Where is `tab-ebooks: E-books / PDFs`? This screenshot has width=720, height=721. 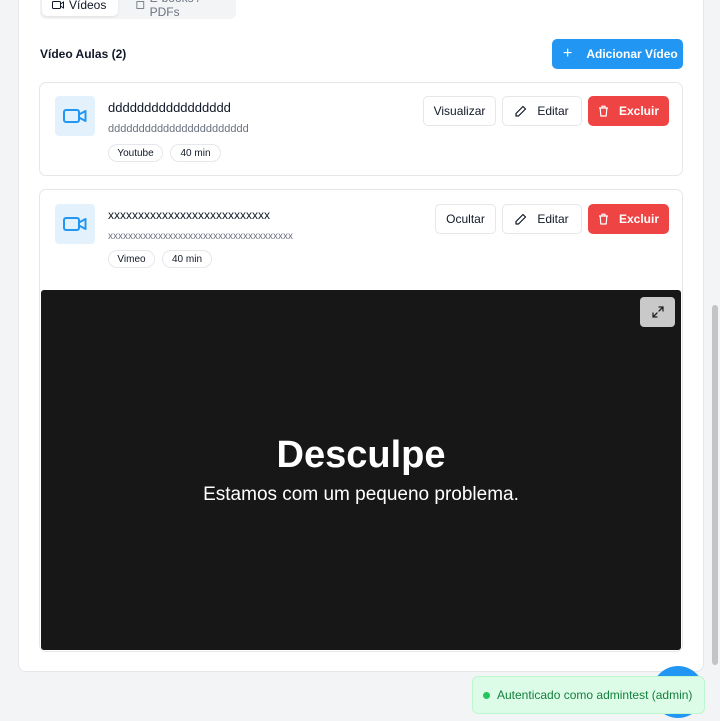 tab-ebooks: E-books / PDFs is located at coordinates (179, 9).